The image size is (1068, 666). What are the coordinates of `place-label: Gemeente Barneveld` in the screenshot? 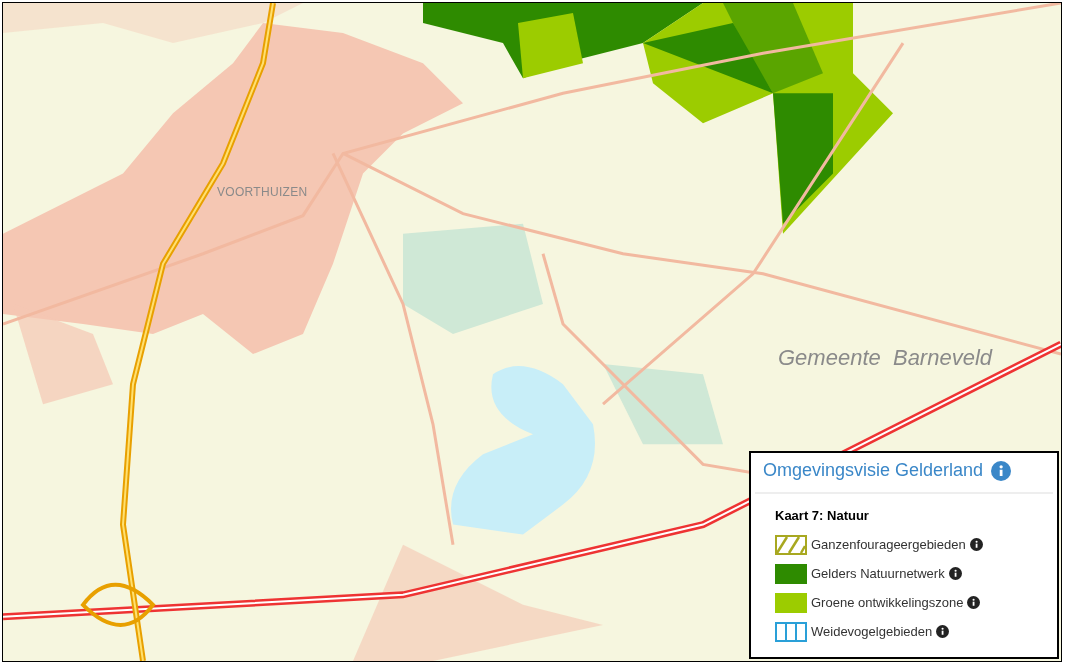 It's located at (885, 358).